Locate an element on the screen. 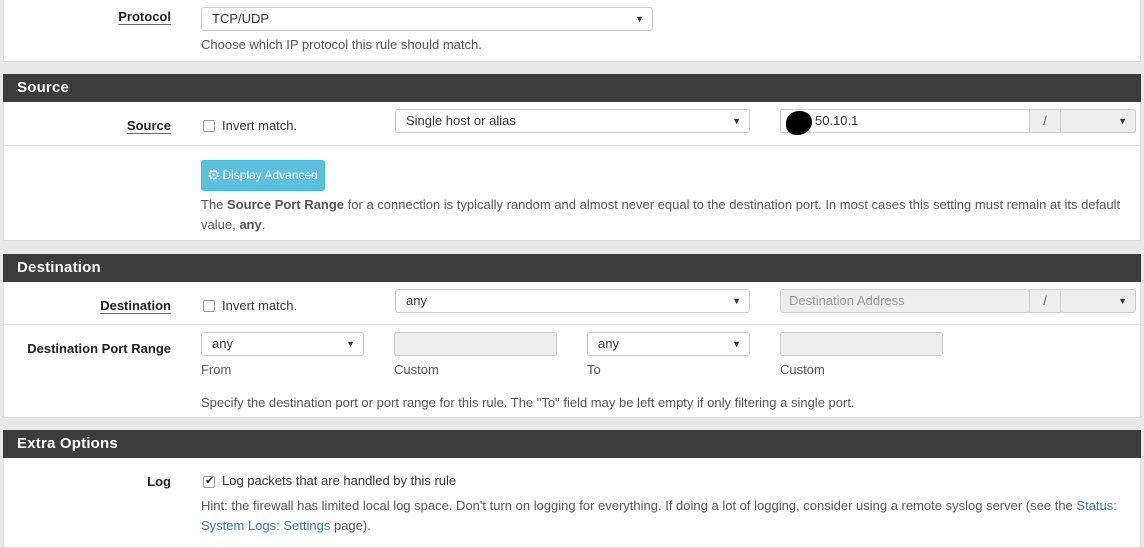 The width and height of the screenshot is (1144, 548). port-to-custom-input is located at coordinates (861, 344).